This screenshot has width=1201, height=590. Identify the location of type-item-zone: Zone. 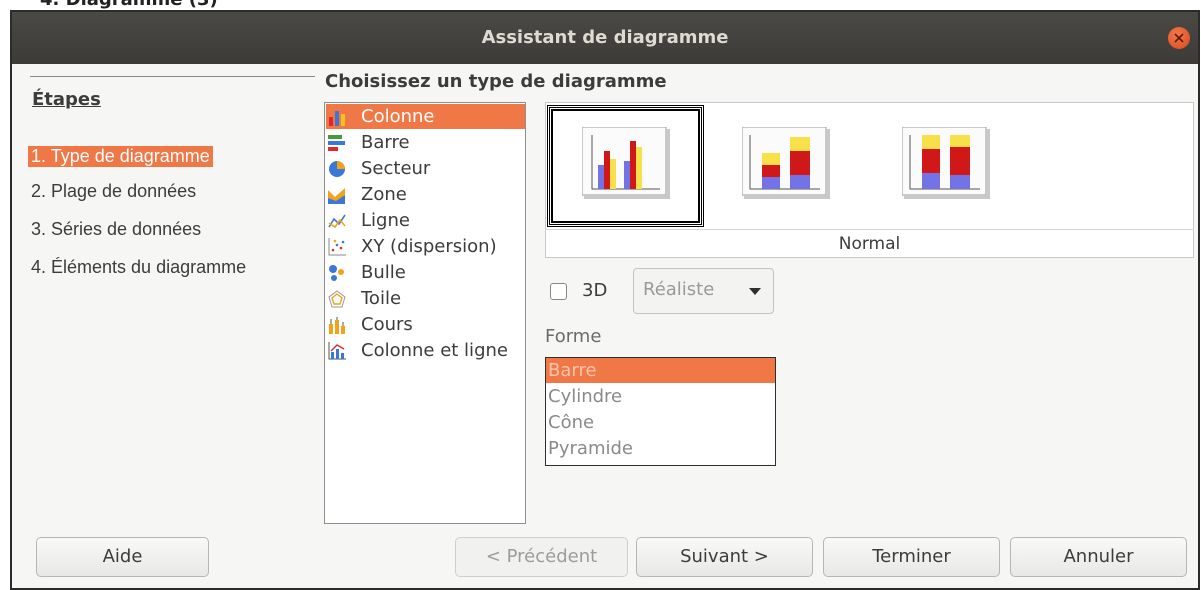
(425, 194).